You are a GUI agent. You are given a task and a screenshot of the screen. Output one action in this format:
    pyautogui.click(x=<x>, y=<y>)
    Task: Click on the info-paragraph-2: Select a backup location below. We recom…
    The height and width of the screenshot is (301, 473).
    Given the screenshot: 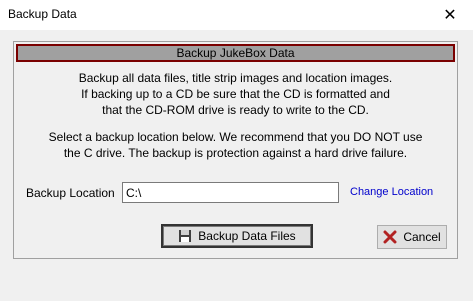 What is the action you would take?
    pyautogui.click(x=235, y=145)
    